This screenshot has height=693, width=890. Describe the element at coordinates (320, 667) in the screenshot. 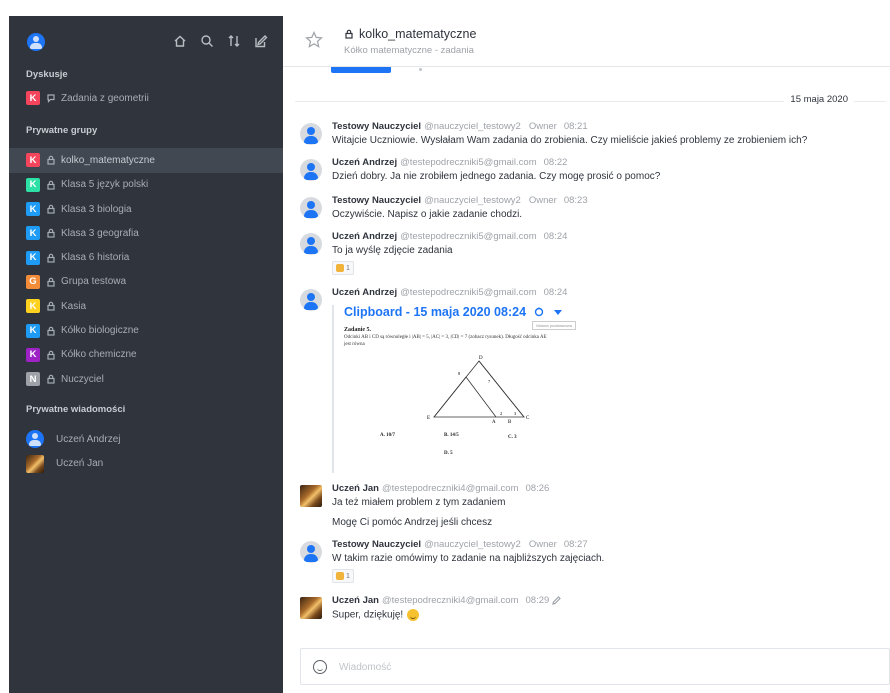

I see `emoji-picker-icon` at that location.